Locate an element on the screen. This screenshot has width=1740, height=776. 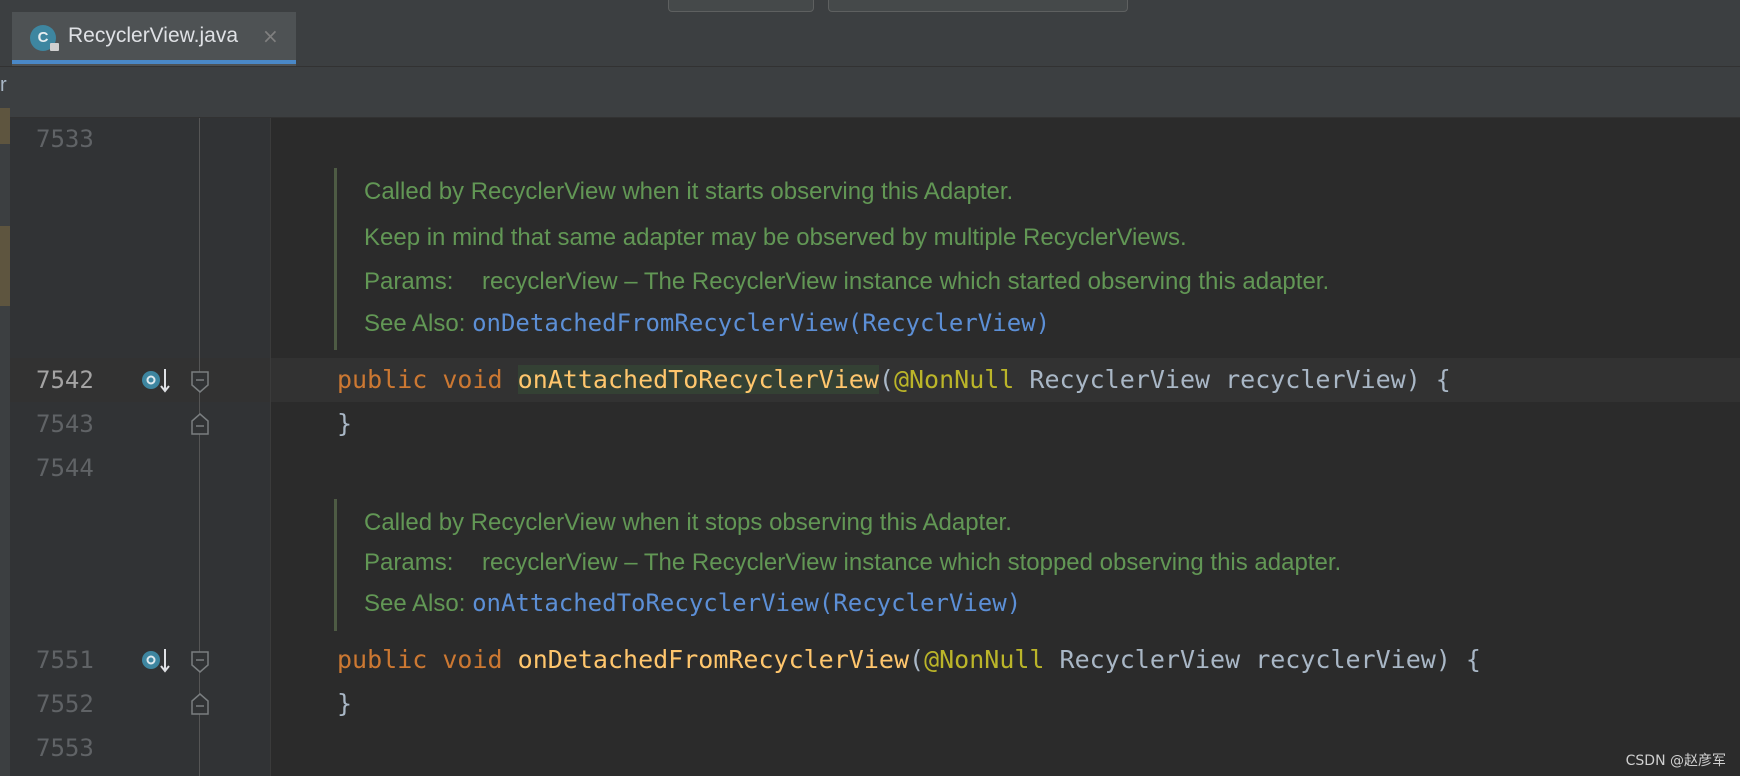
left-edge-text: r is located at coordinates (3, 85).